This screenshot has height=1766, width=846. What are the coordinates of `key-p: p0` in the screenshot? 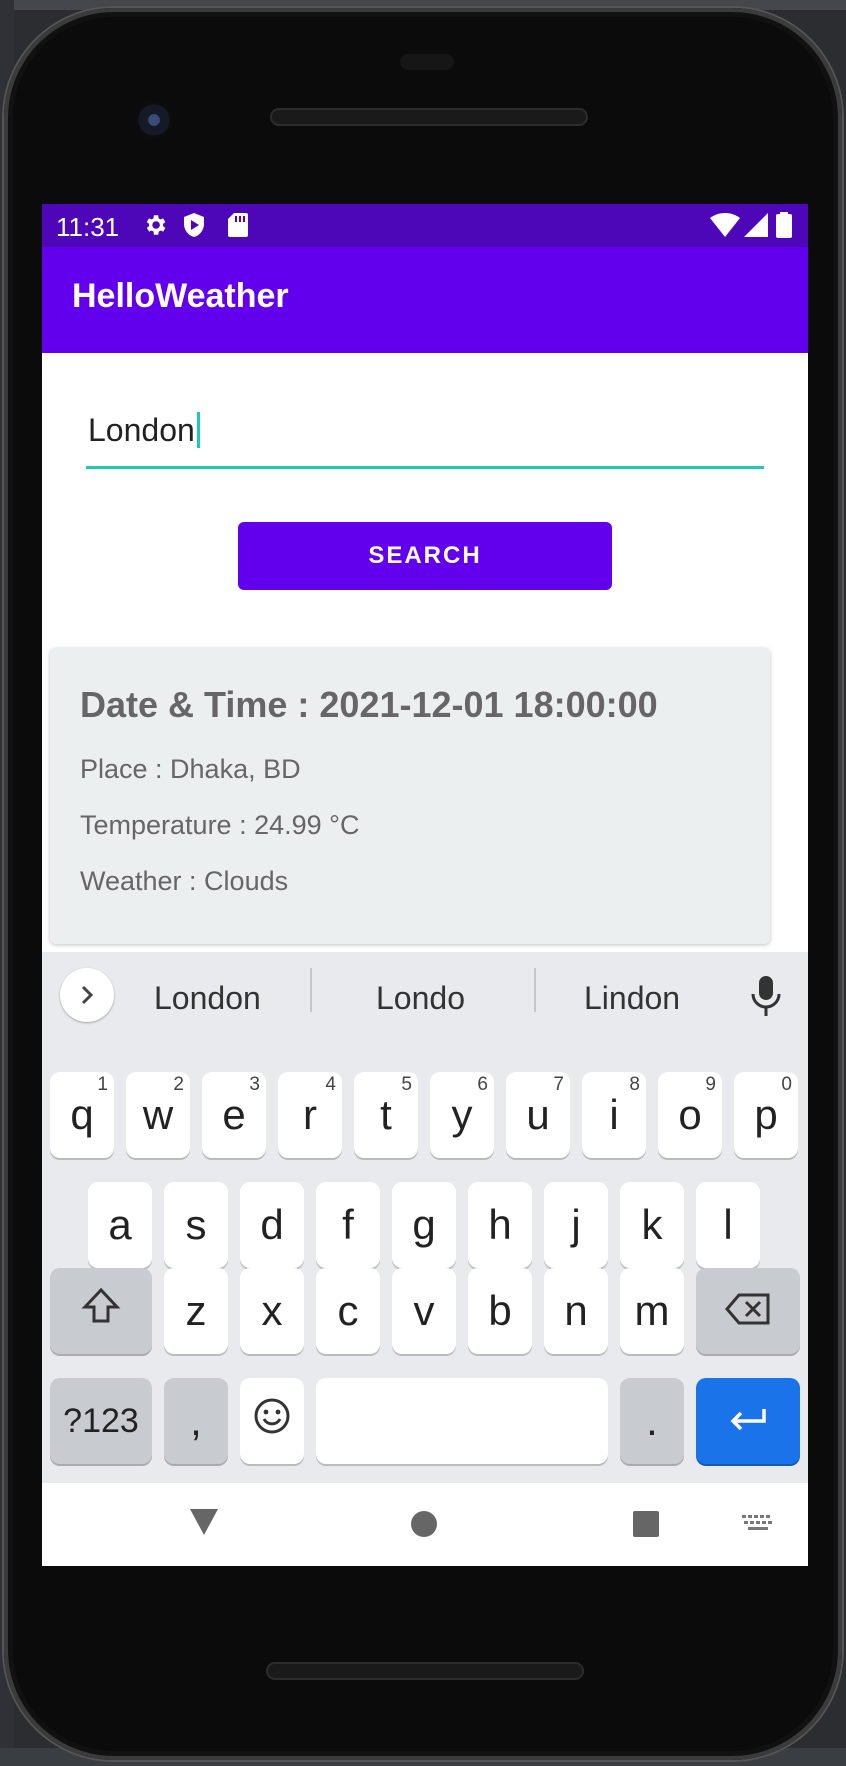 It's located at (766, 1115).